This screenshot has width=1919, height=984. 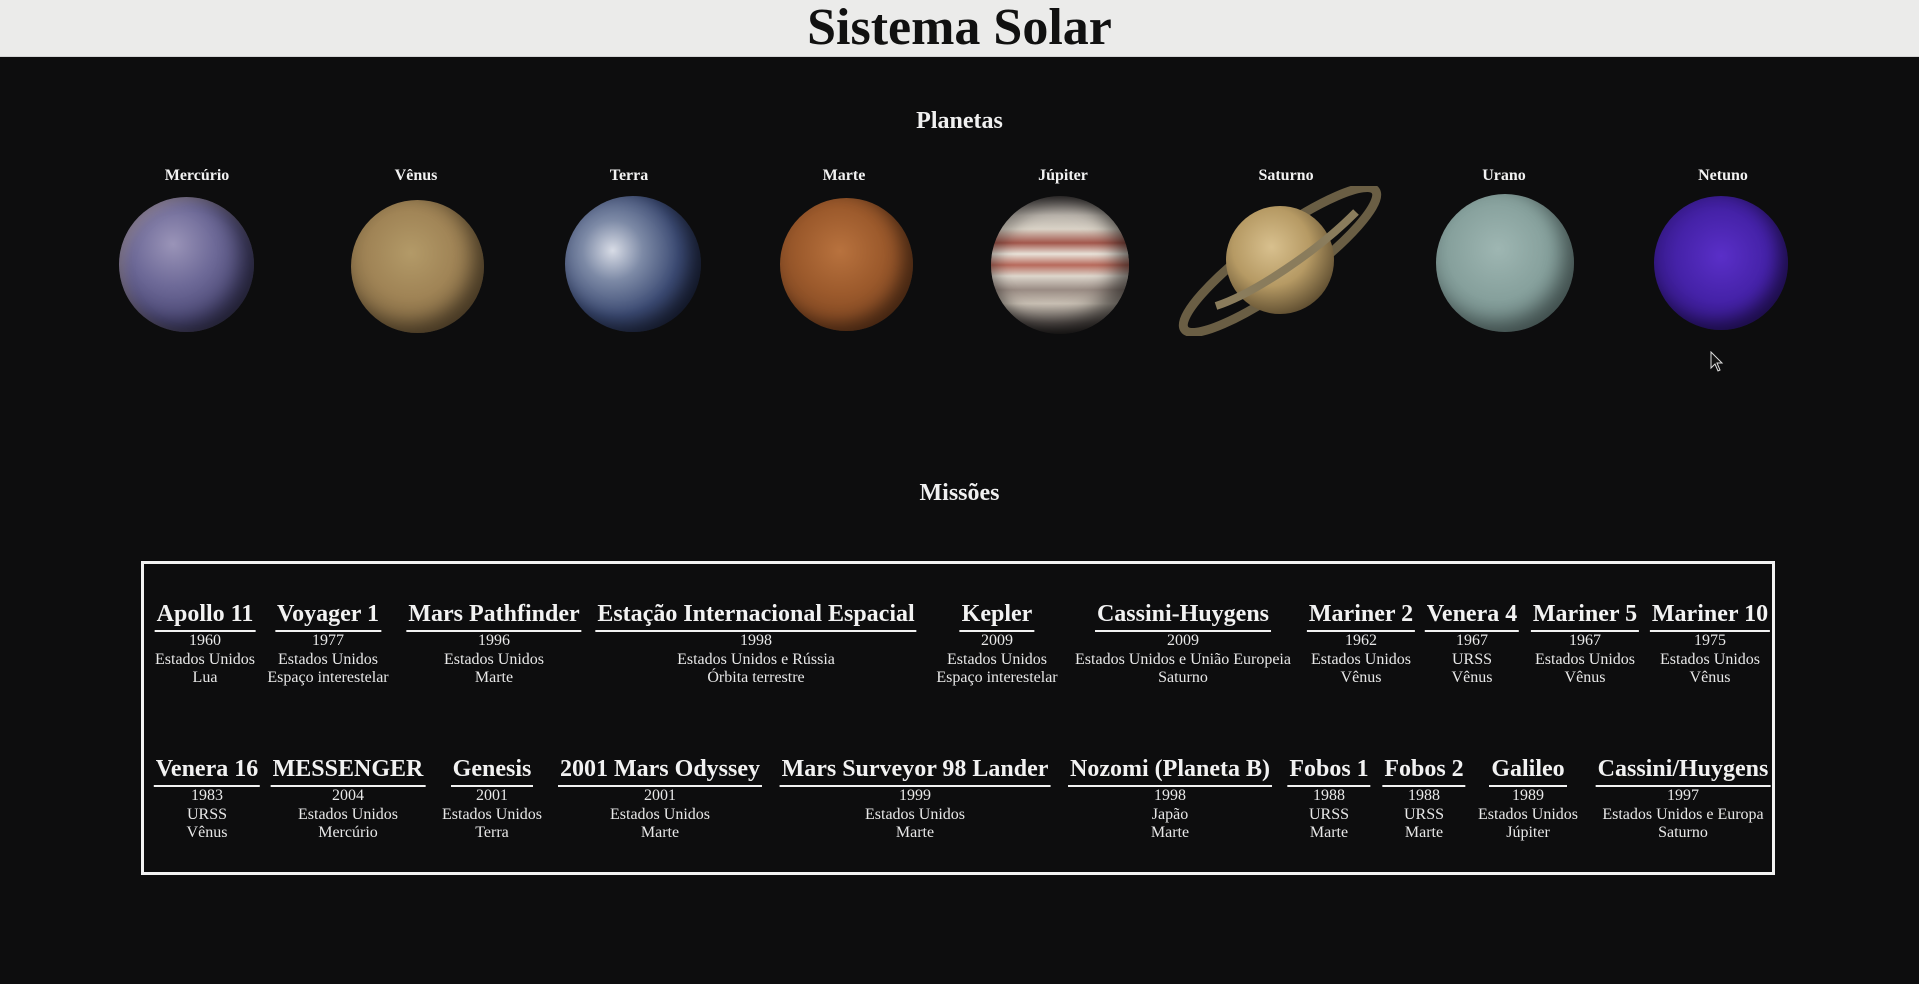 I want to click on jupiter-image, so click(x=1060, y=265).